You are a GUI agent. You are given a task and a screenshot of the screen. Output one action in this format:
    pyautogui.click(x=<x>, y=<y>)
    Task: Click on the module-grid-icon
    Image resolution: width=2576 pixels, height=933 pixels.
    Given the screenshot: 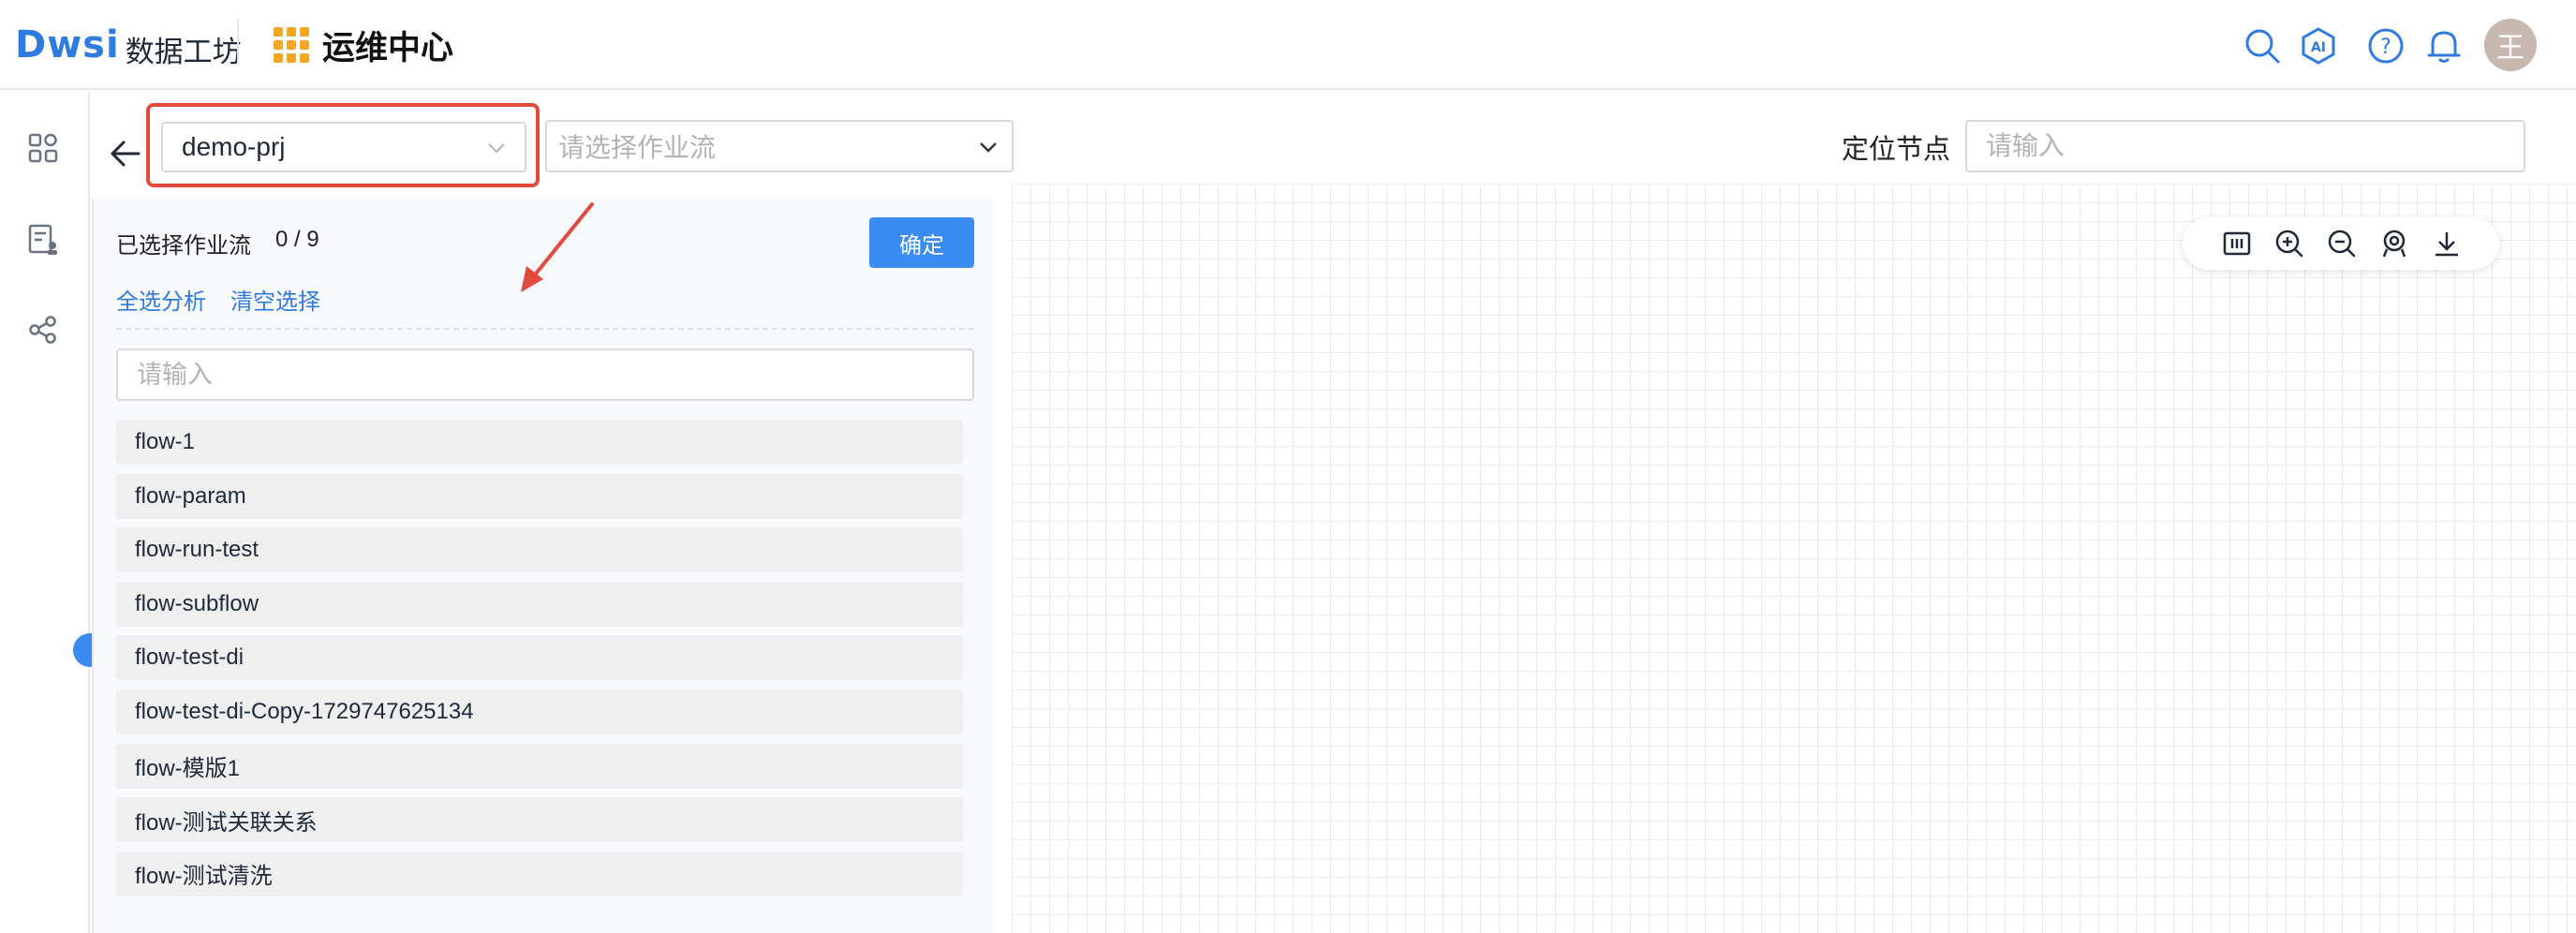 What is the action you would take?
    pyautogui.click(x=291, y=45)
    